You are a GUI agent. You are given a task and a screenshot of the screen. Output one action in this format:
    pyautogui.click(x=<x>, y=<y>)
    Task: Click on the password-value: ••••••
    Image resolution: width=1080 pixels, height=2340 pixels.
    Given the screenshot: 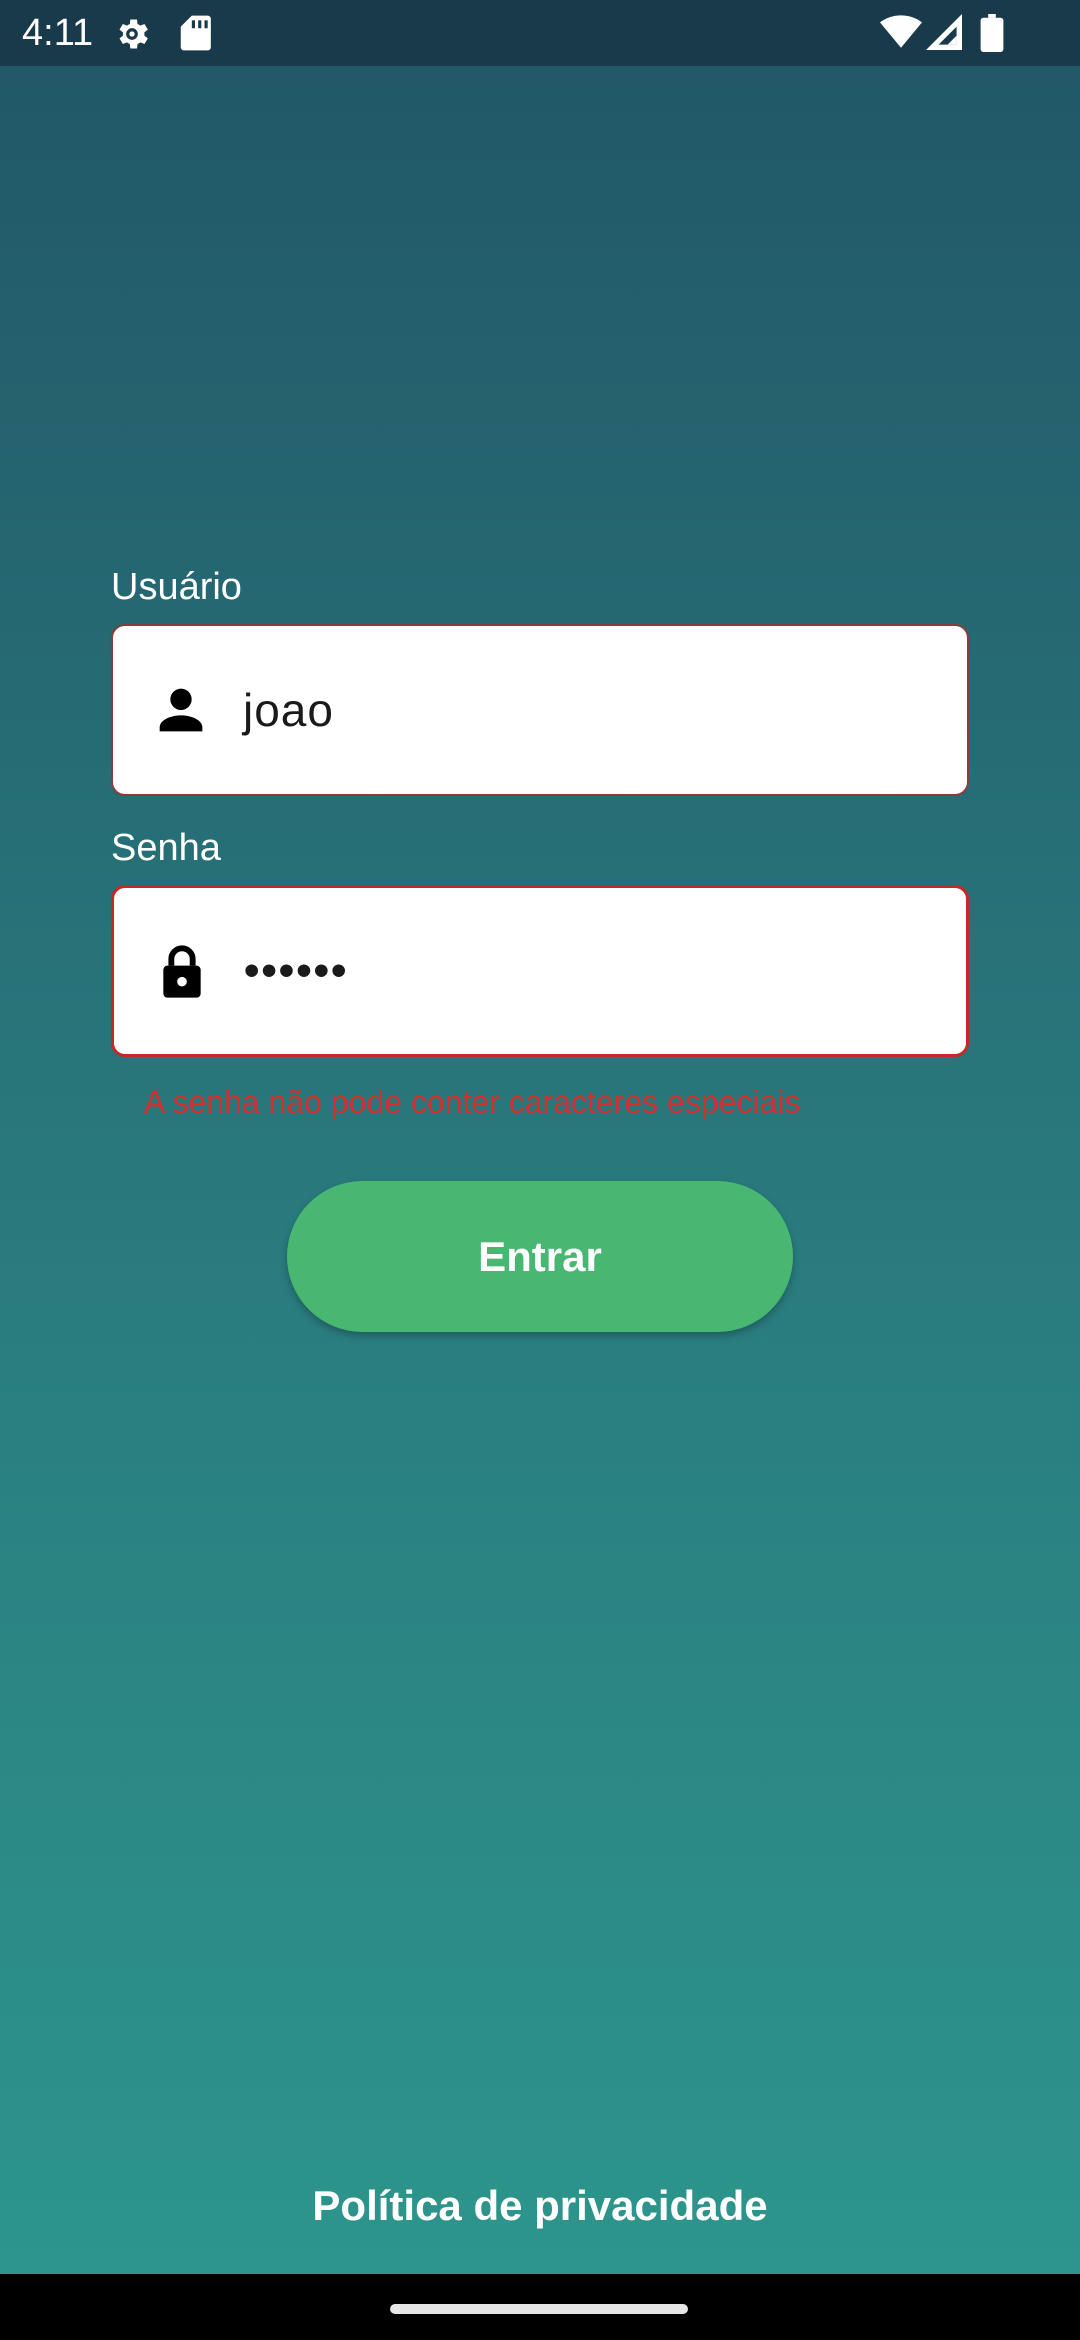 What is the action you would take?
    pyautogui.click(x=296, y=970)
    